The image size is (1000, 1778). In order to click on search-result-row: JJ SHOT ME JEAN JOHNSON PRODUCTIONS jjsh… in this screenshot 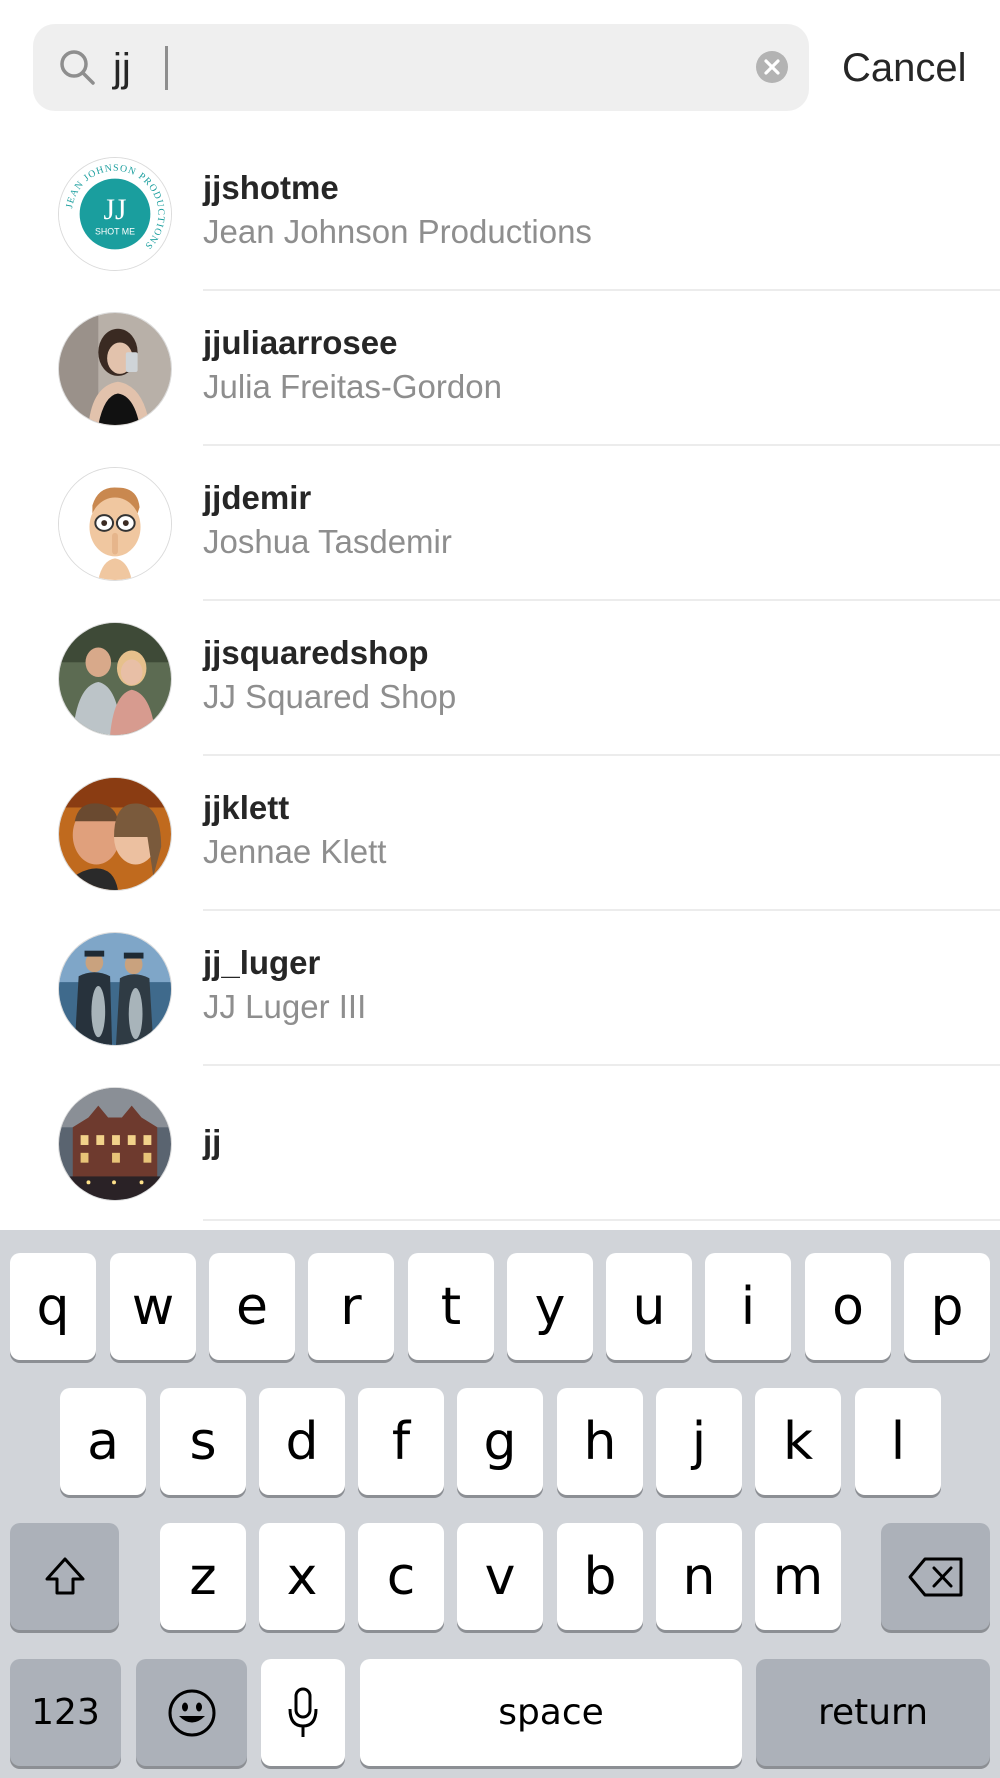, I will do `click(500, 213)`.